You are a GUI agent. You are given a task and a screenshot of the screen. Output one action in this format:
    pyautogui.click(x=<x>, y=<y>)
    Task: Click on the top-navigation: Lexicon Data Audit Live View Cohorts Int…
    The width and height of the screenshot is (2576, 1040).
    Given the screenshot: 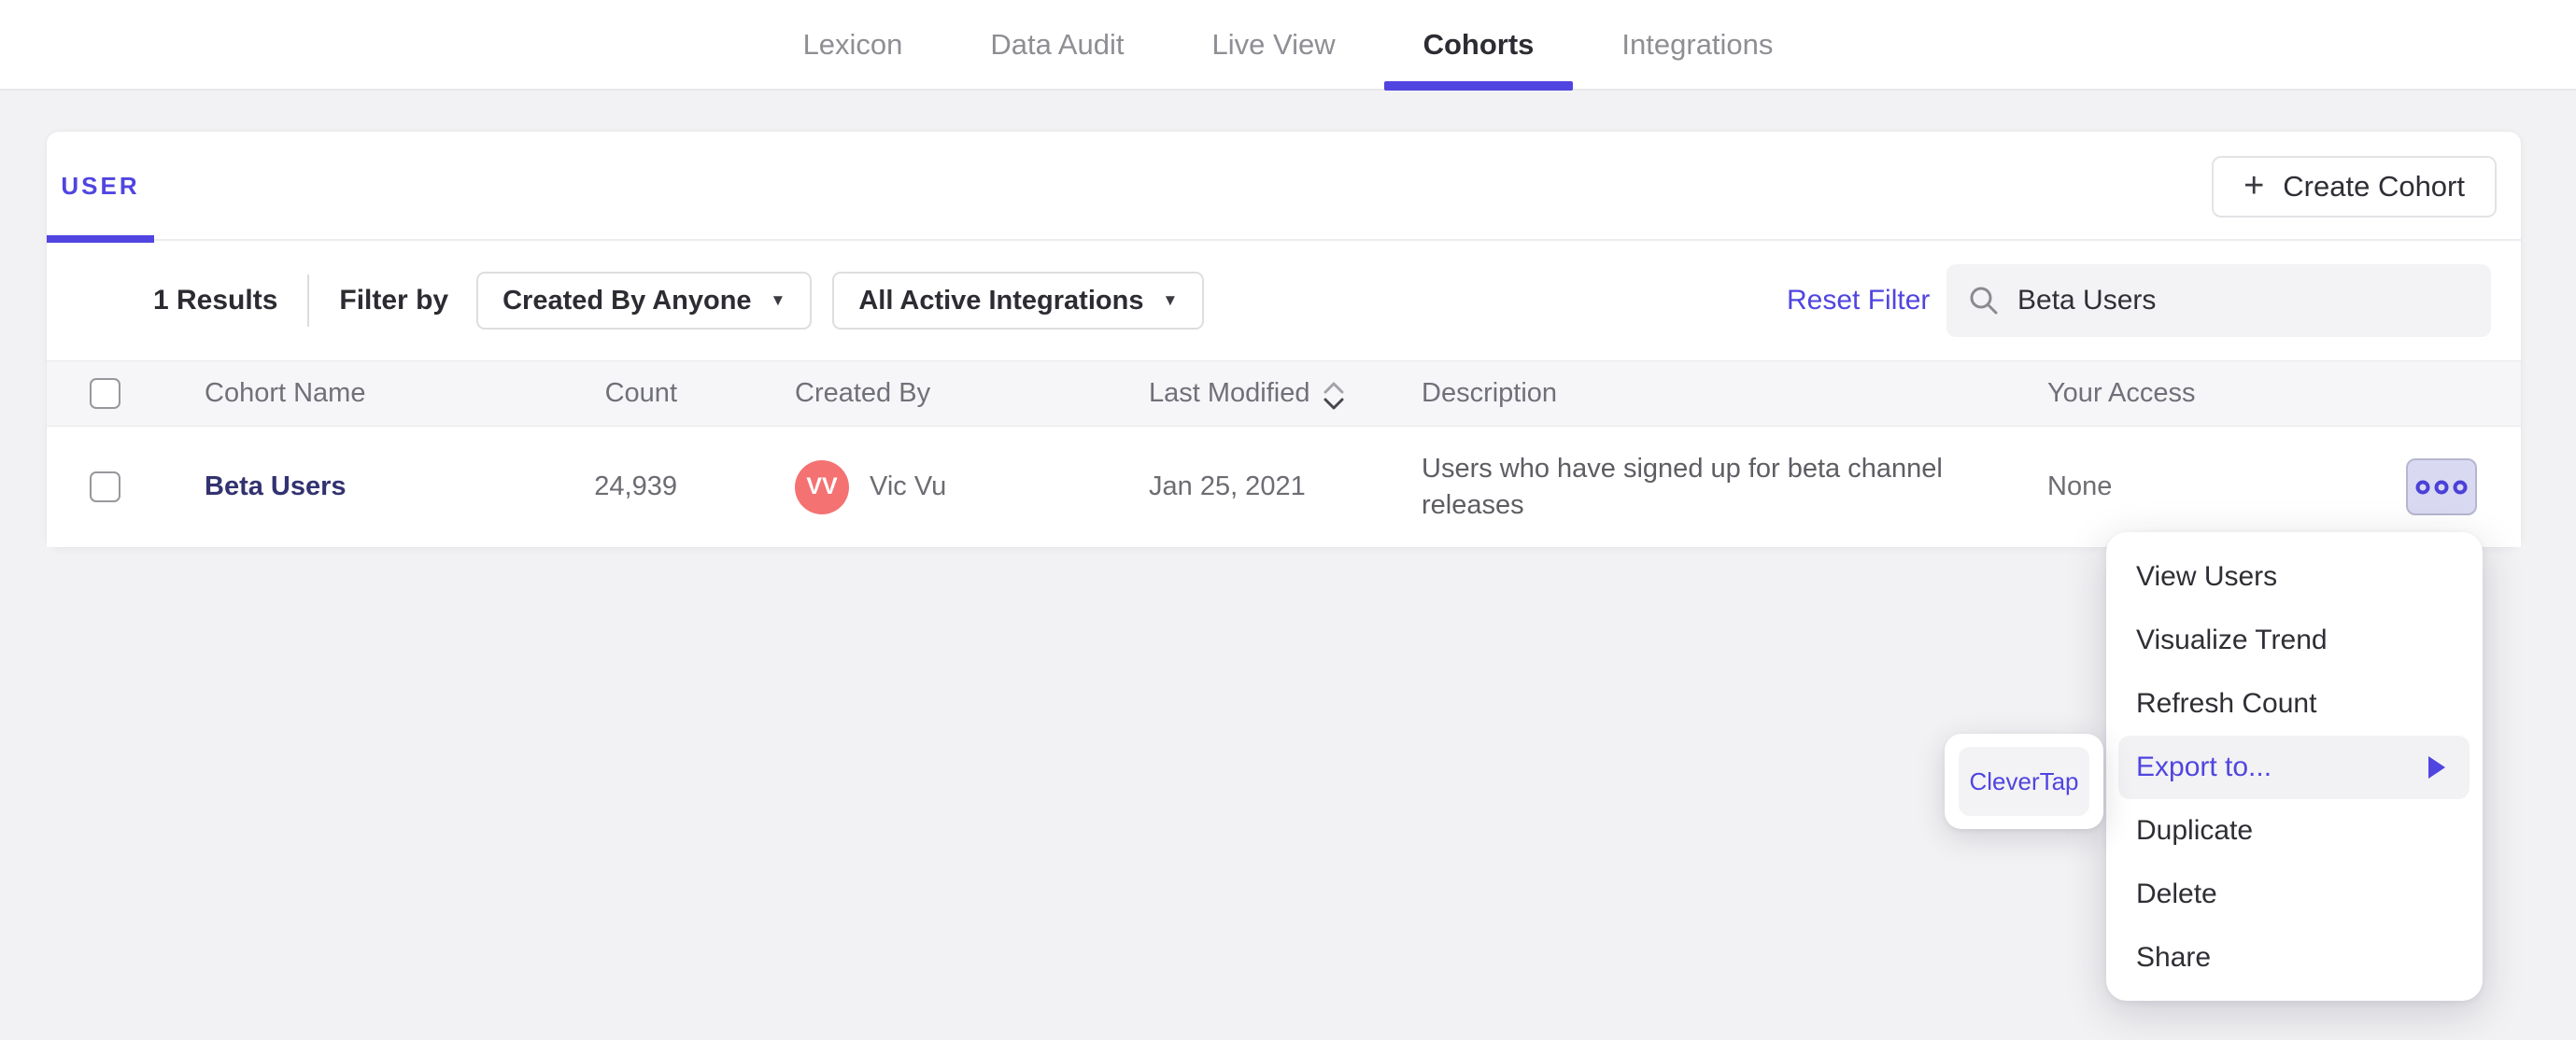 What is the action you would take?
    pyautogui.click(x=1288, y=45)
    